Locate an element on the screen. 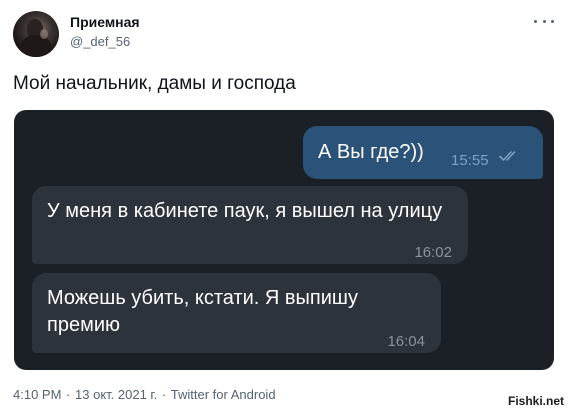 The width and height of the screenshot is (570, 414). avatar is located at coordinates (36, 34).